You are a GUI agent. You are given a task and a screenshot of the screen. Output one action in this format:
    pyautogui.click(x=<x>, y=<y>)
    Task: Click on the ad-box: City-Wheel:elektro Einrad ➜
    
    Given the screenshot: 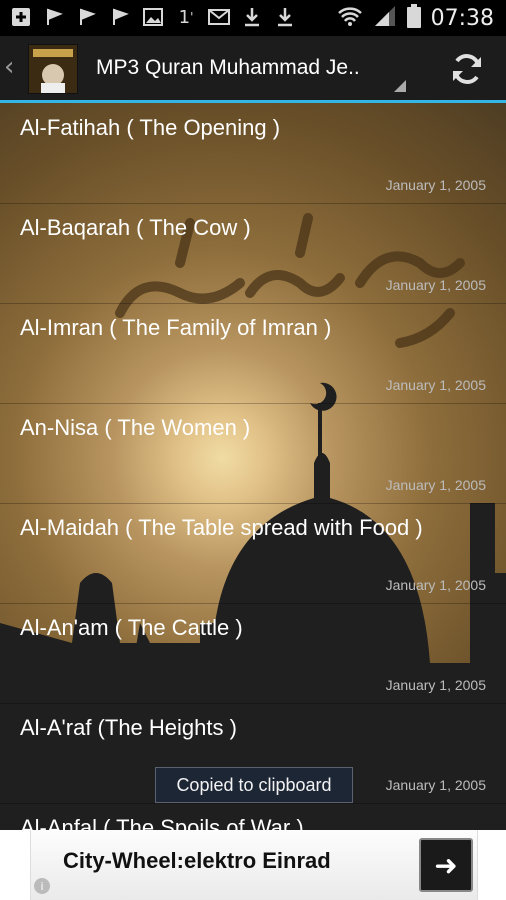 What is the action you would take?
    pyautogui.click(x=254, y=865)
    